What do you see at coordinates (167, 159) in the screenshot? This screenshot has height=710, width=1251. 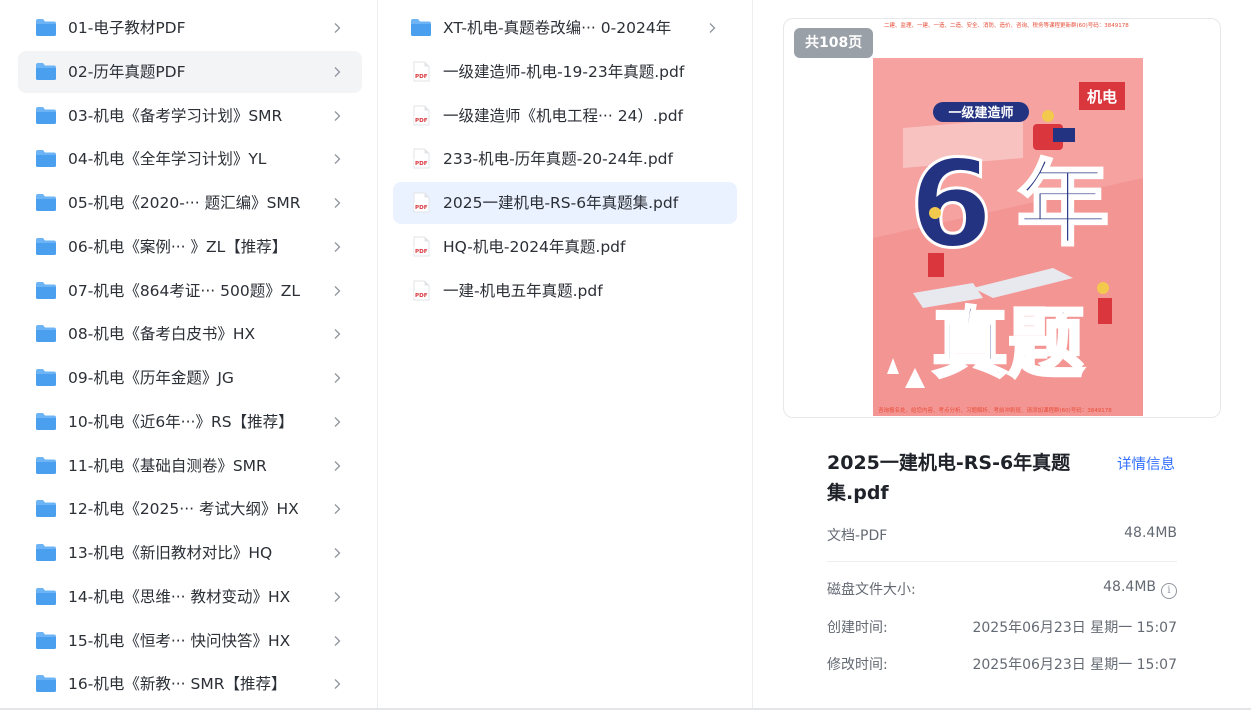 I see `item-label: 04-机电《全年学习计划》YL` at bounding box center [167, 159].